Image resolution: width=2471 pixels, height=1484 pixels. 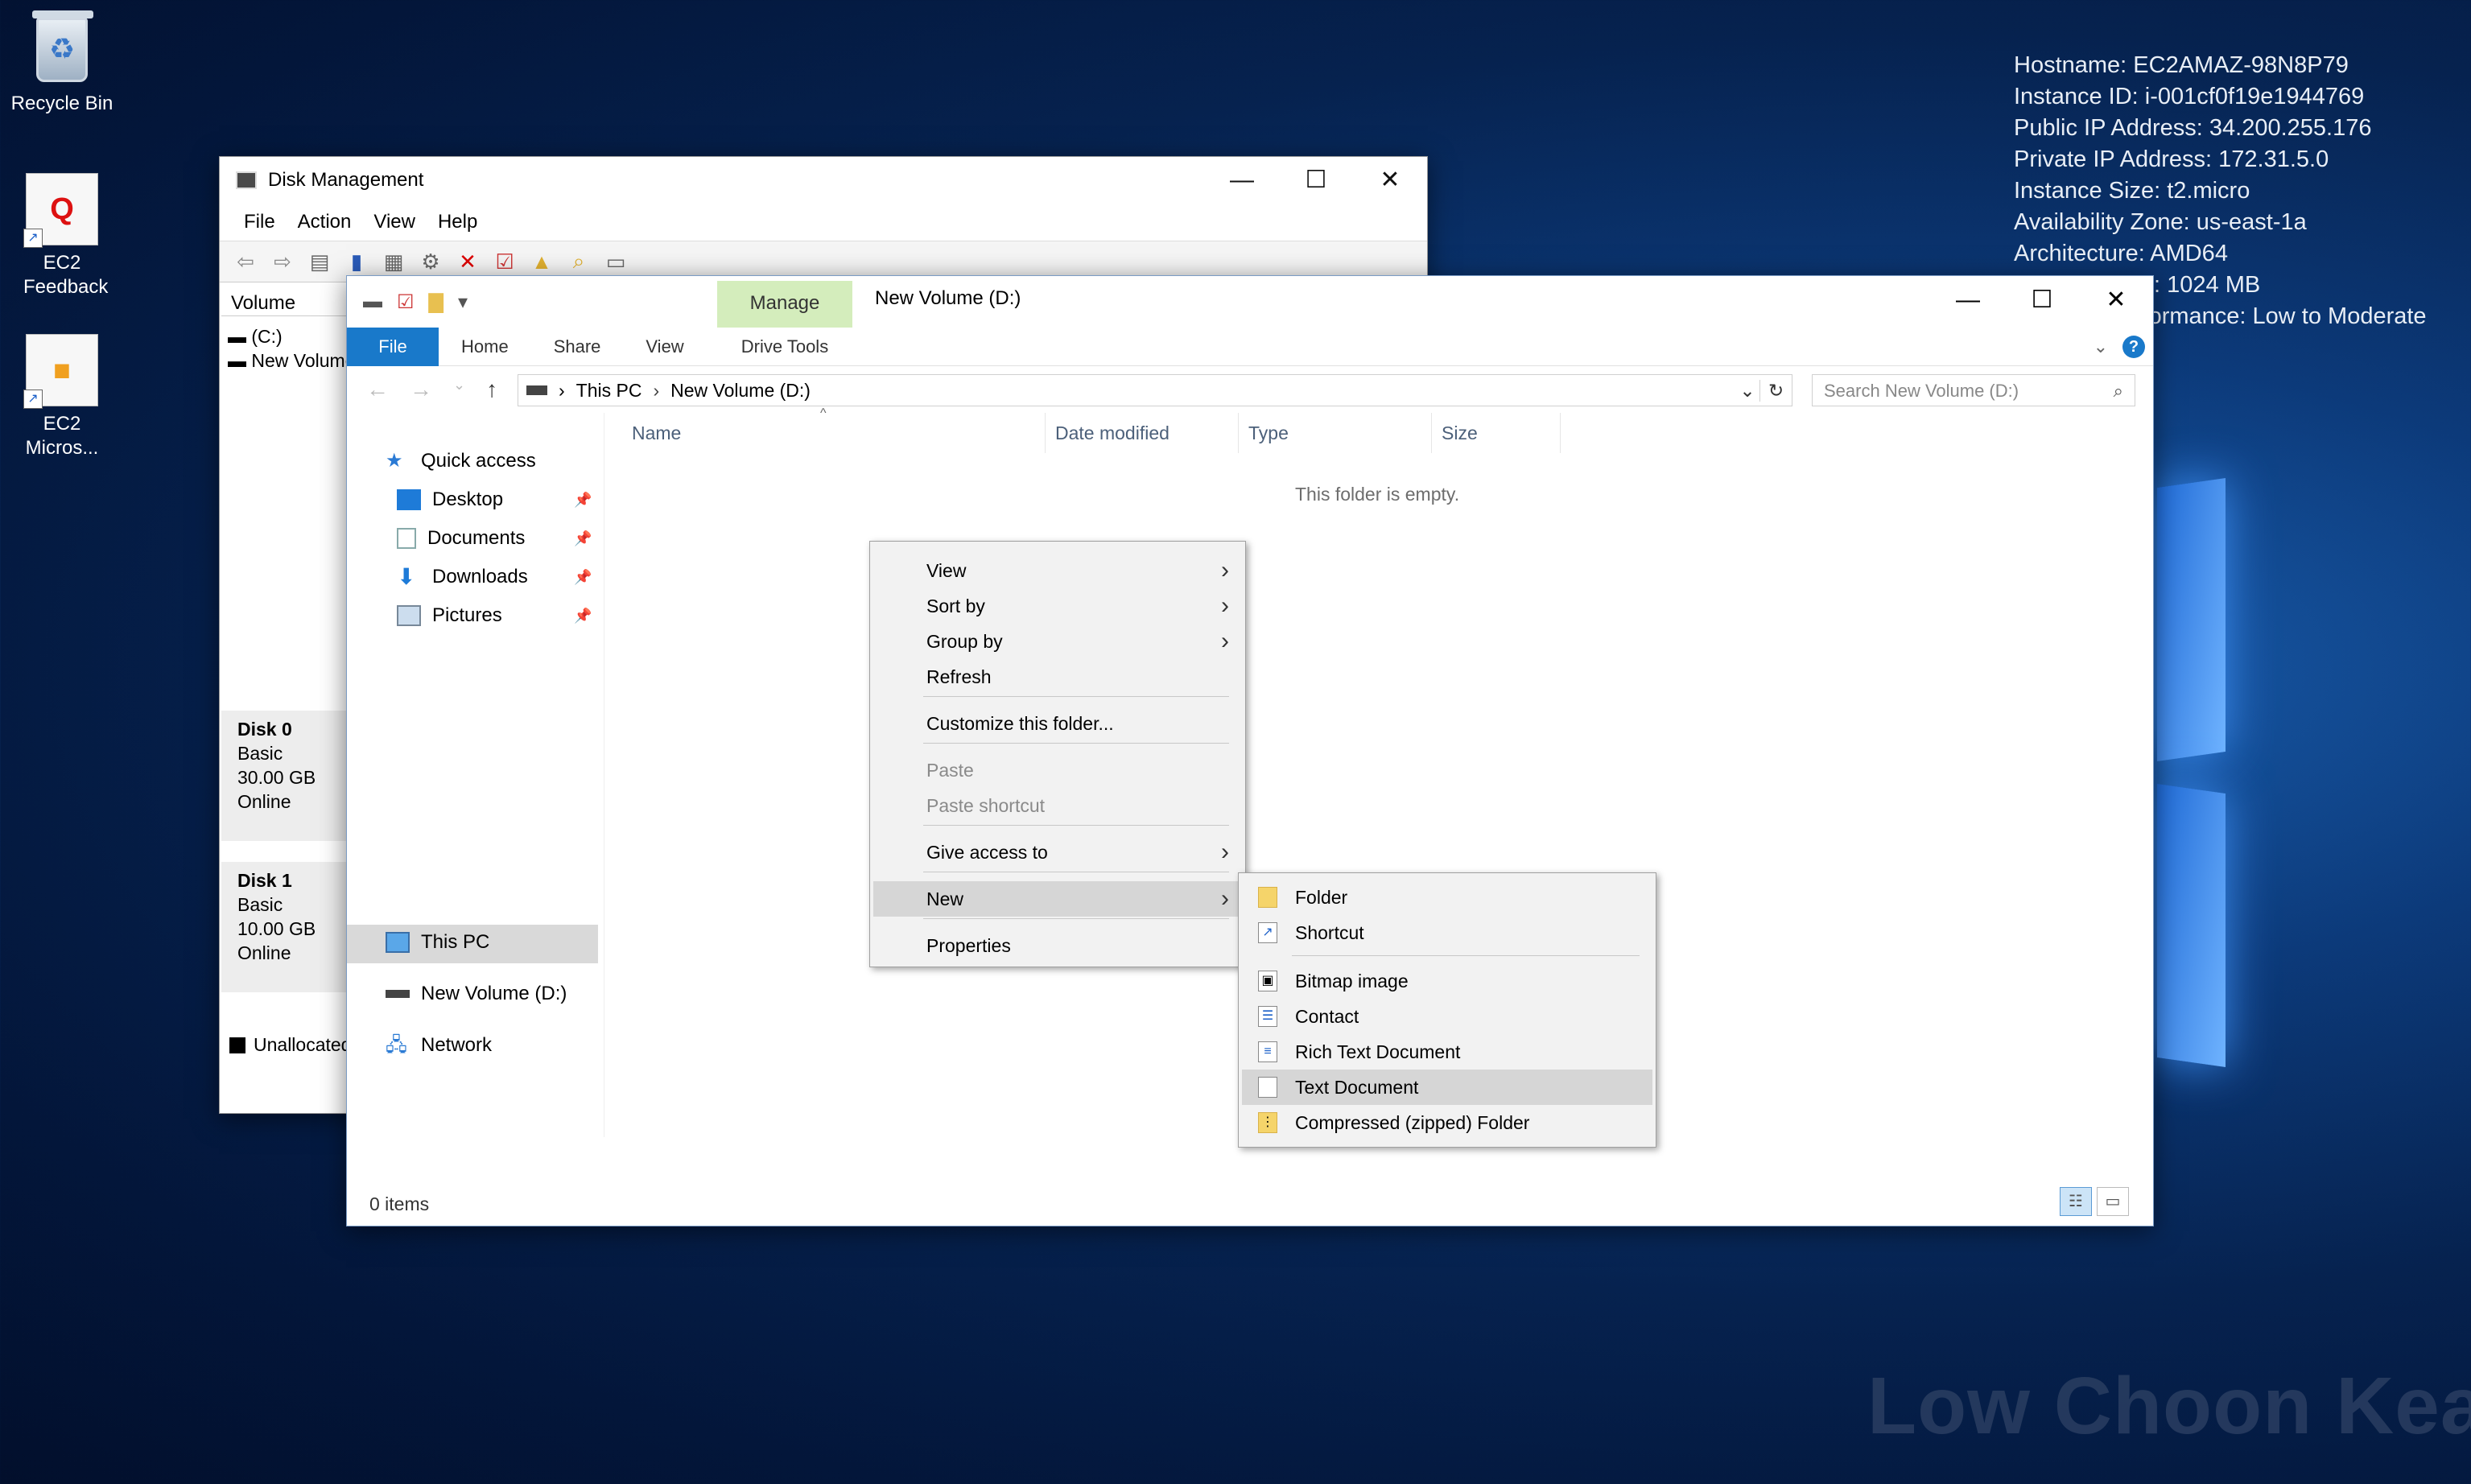 I want to click on search-box: Search New Volume (D:) ⌕, so click(x=1974, y=390).